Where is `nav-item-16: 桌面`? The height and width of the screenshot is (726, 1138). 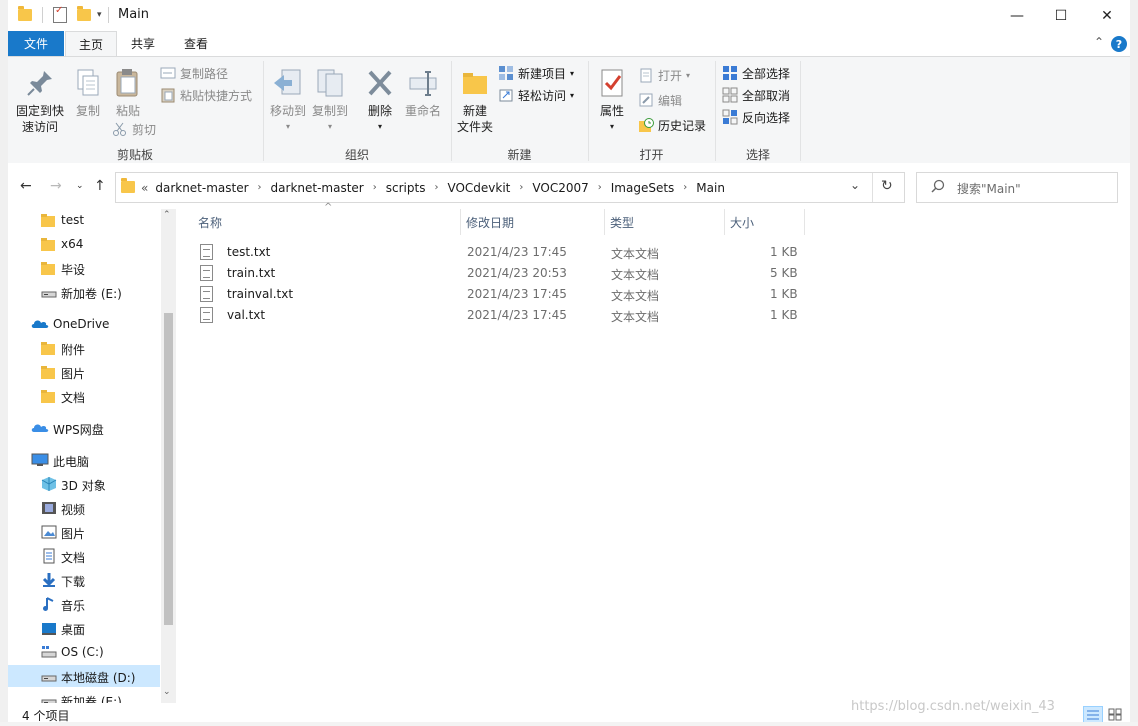 nav-item-16: 桌面 is located at coordinates (84, 628).